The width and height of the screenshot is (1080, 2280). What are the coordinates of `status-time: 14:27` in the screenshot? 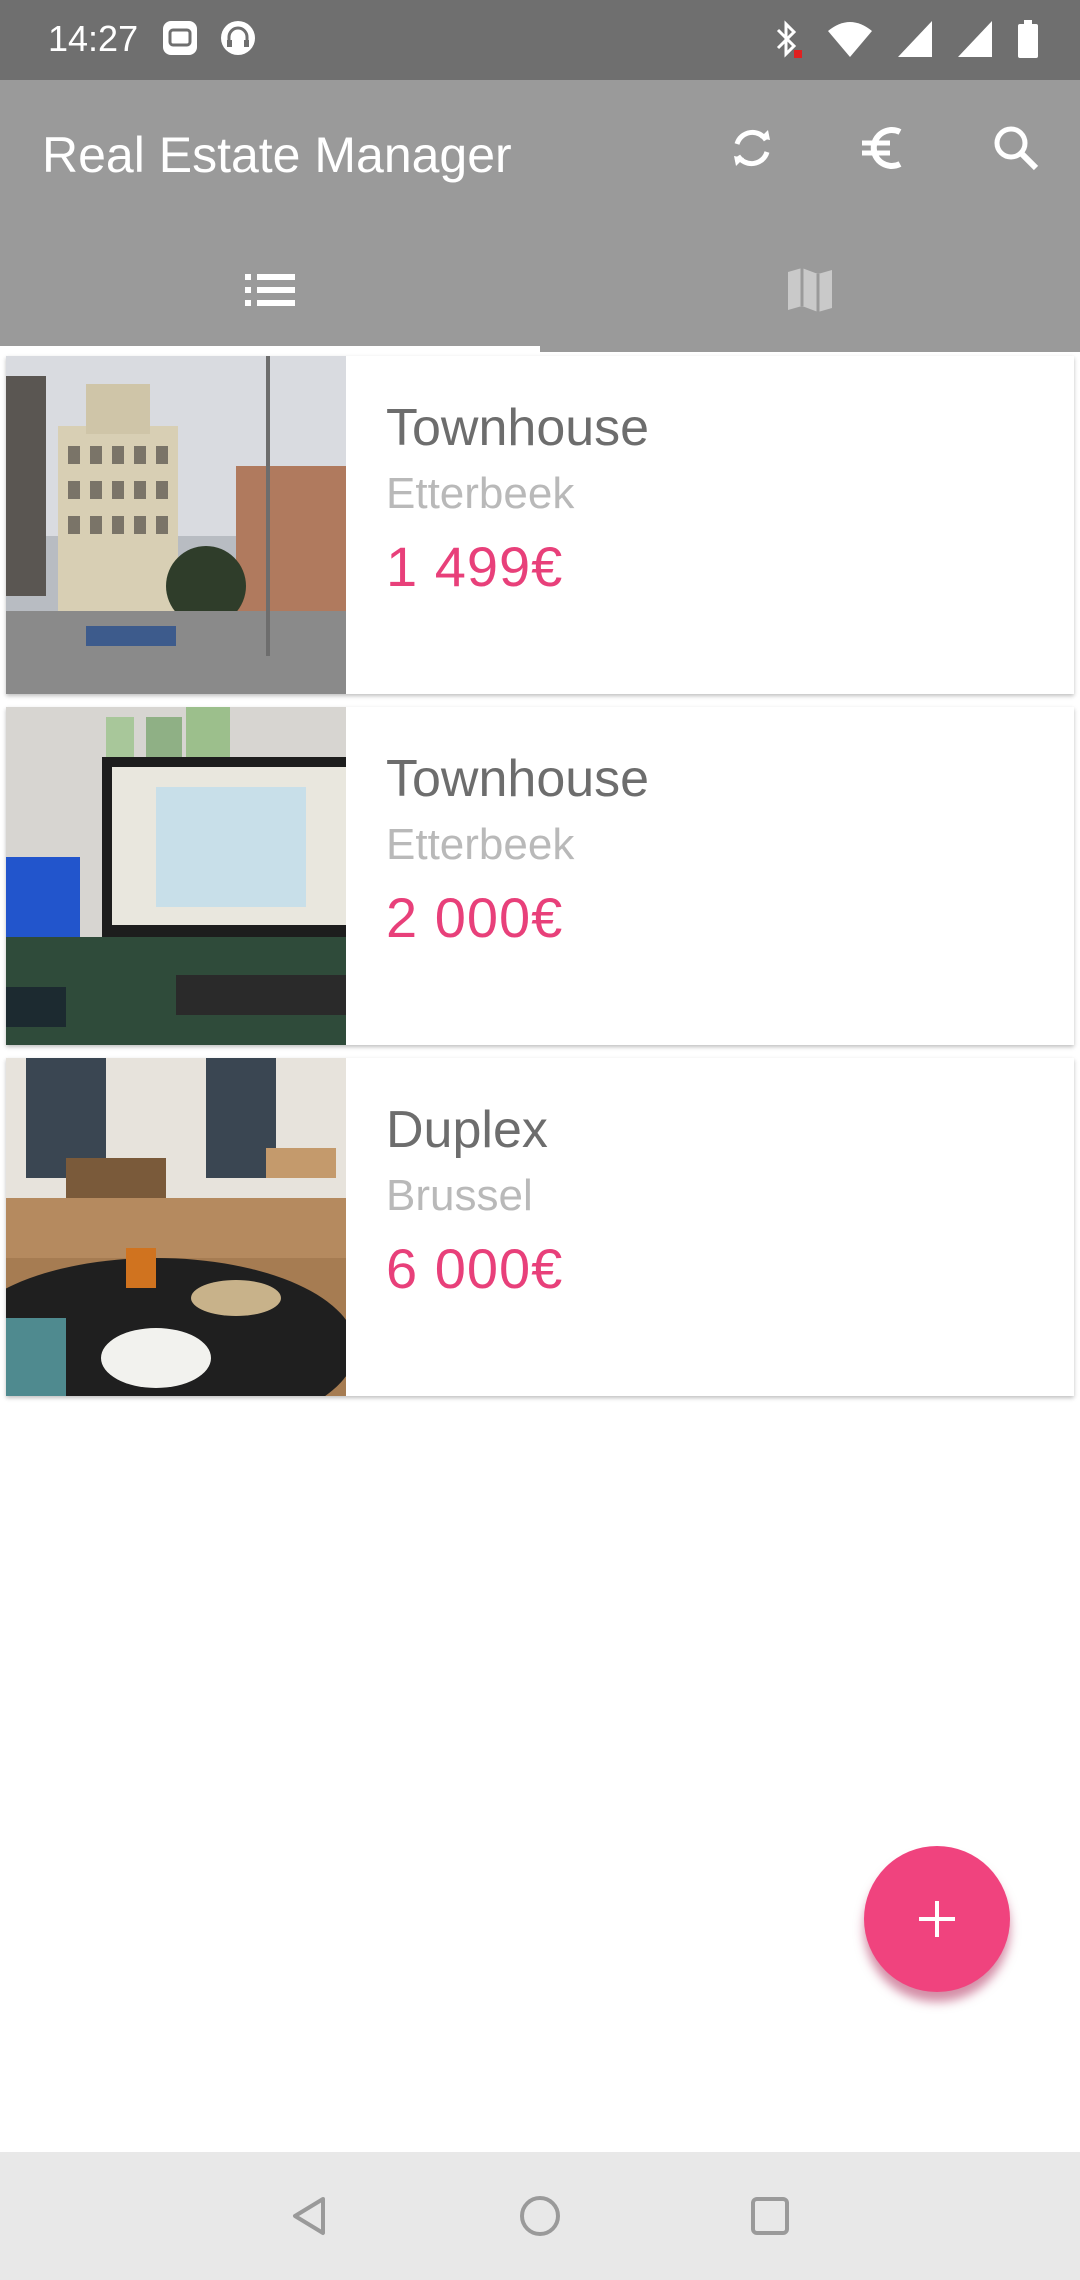 It's located at (93, 38).